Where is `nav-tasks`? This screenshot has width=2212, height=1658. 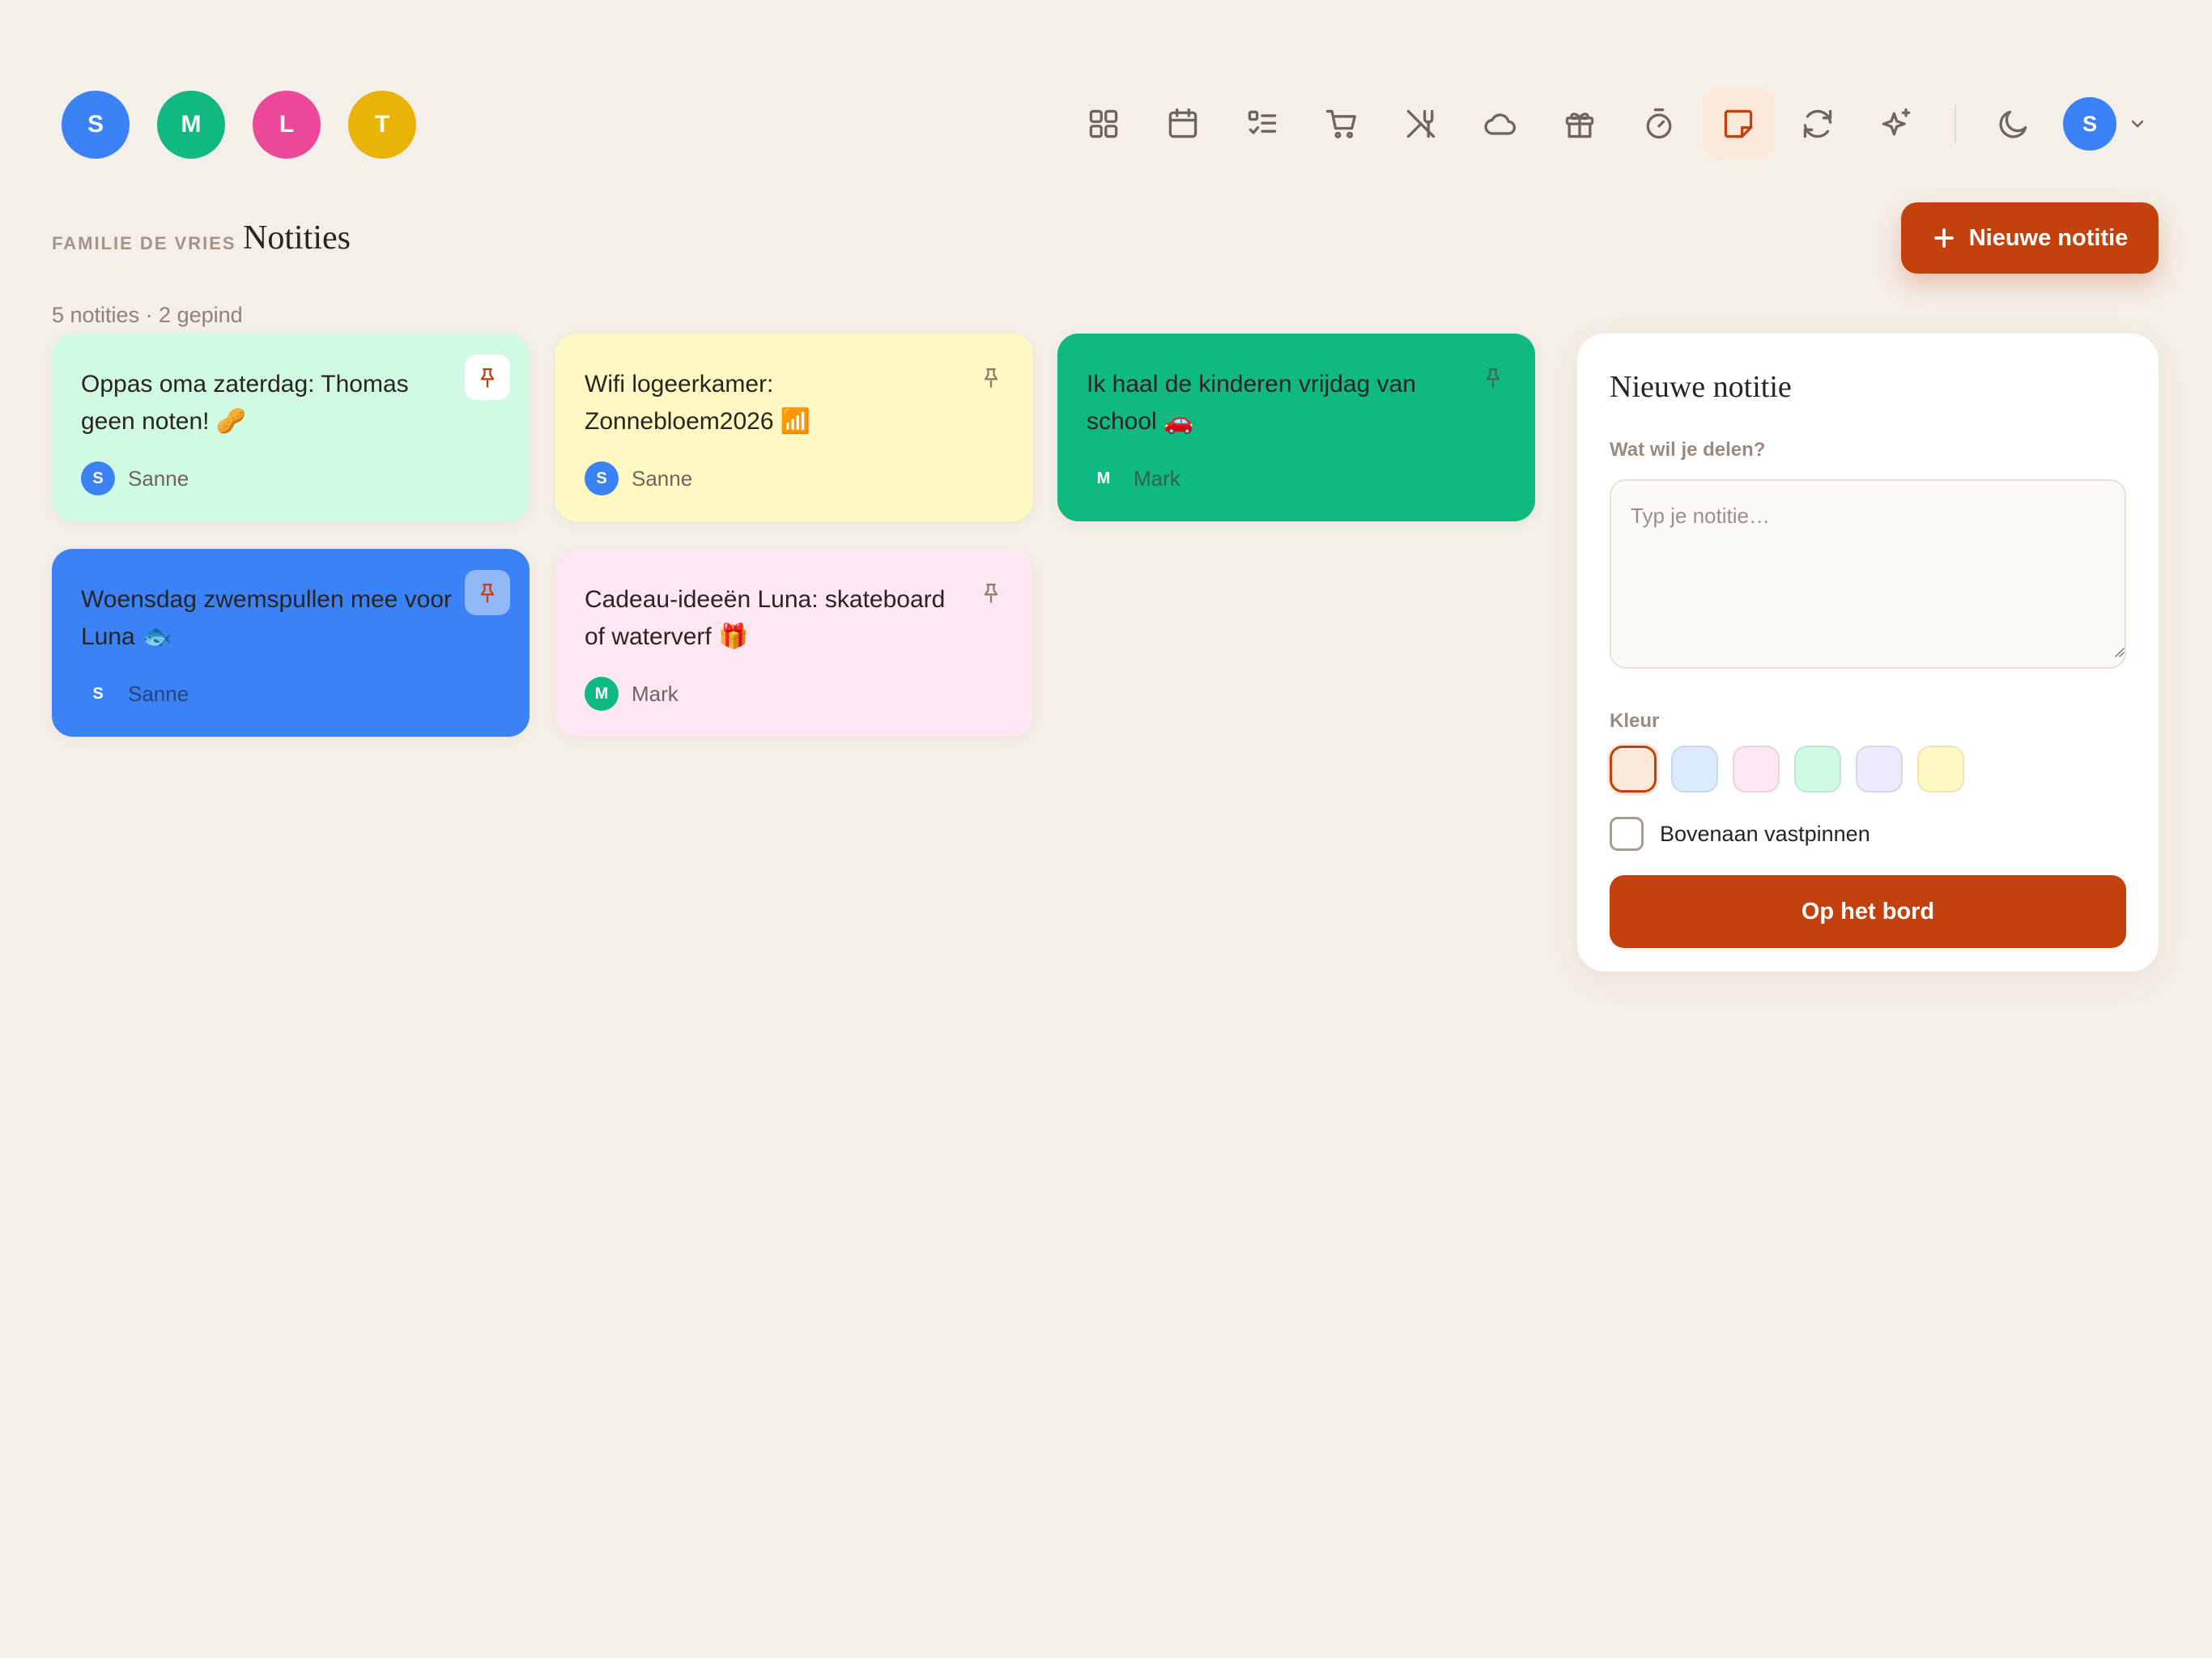
nav-tasks is located at coordinates (1263, 123).